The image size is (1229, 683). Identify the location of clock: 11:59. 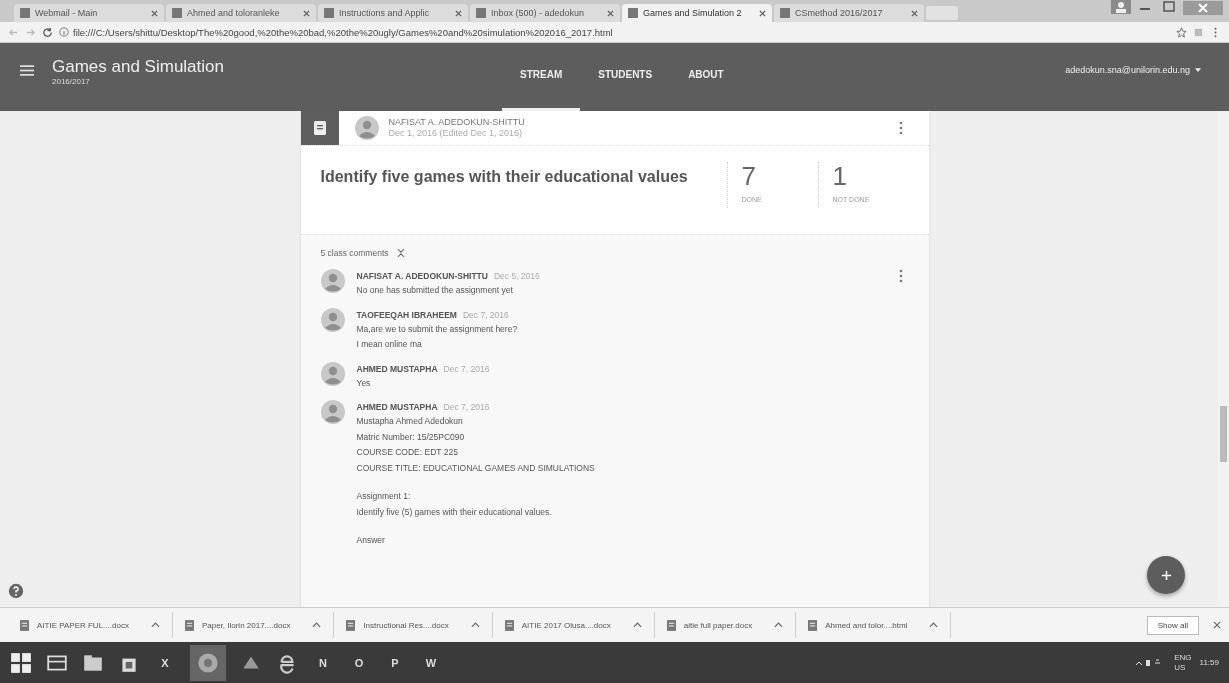
(1209, 662).